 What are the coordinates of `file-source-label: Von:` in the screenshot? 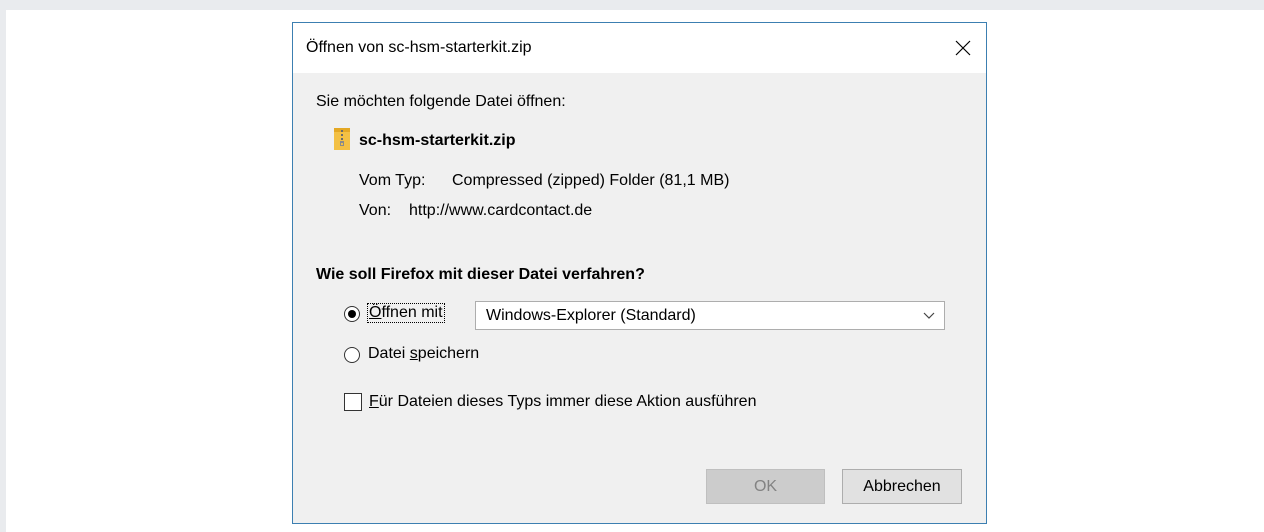 It's located at (375, 210).